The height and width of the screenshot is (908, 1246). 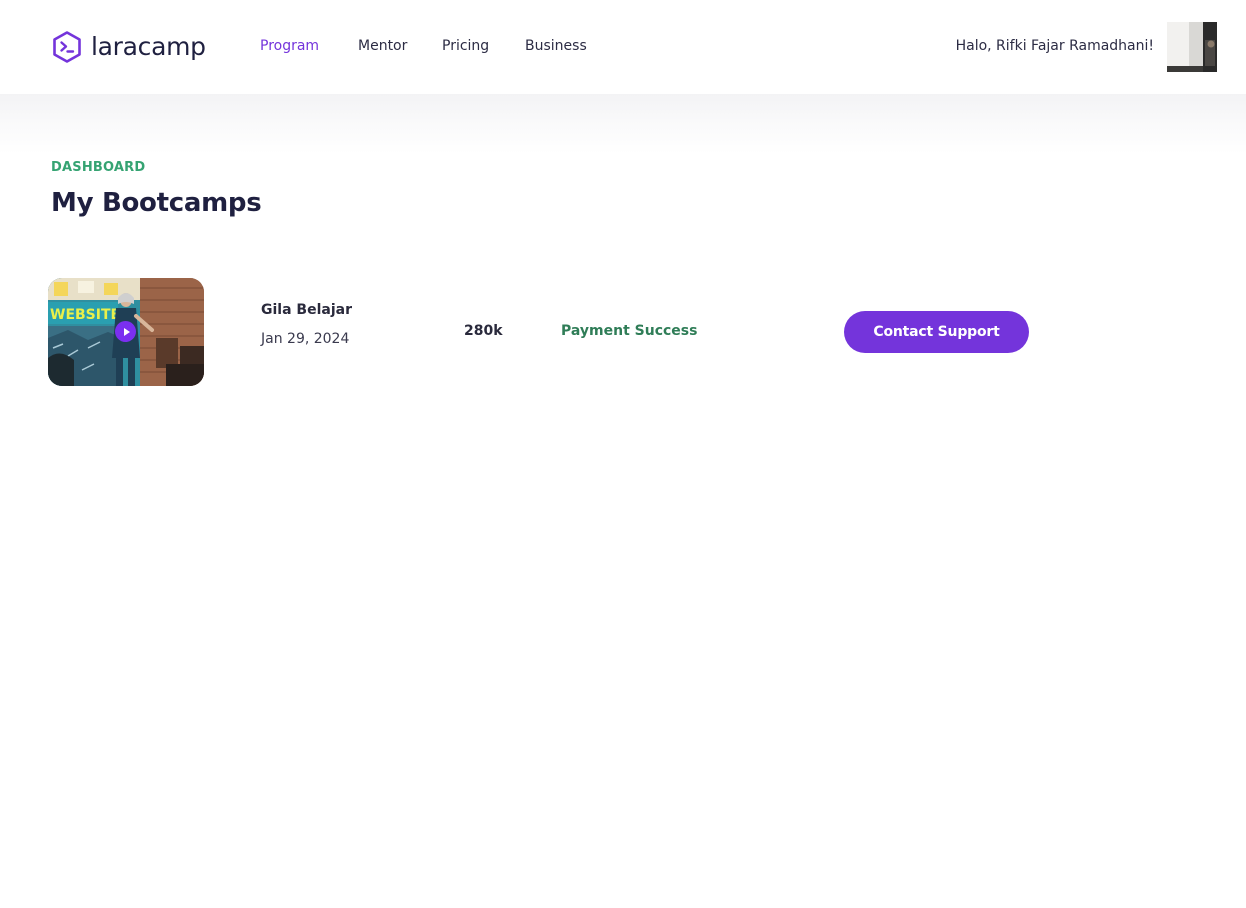 I want to click on svg-text: WEBSITE, so click(x=85, y=315).